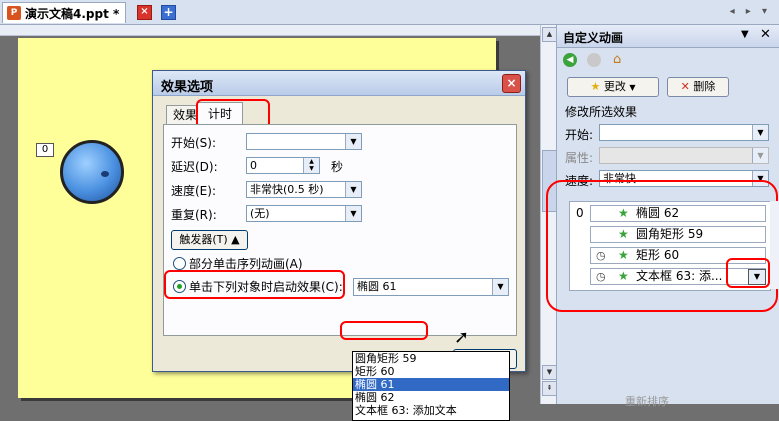  I want to click on forward-icon, so click(594, 60).